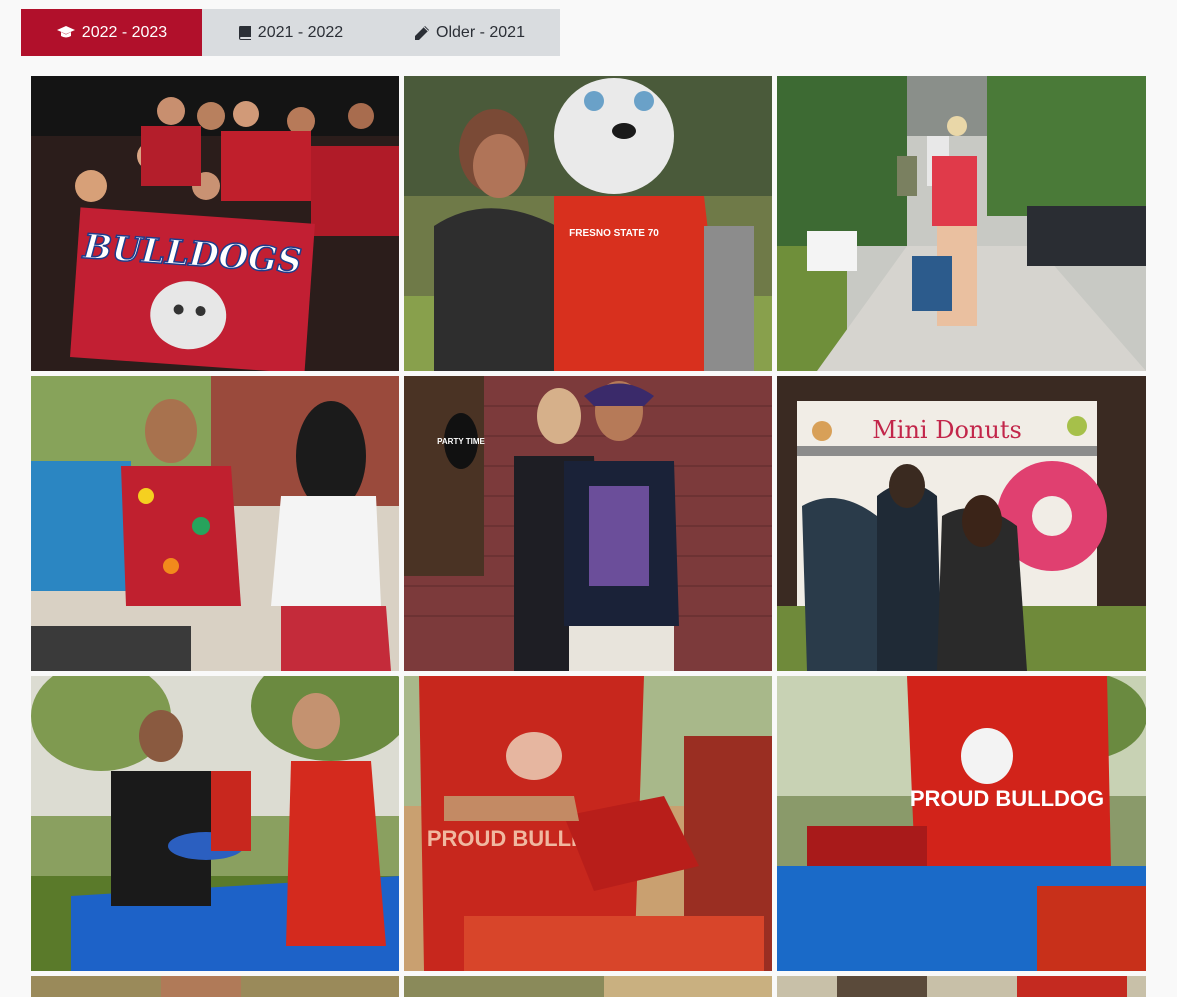 This screenshot has width=1177, height=997. Describe the element at coordinates (614, 233) in the screenshot. I see `svg-text: FRESNO STATE 70` at that location.